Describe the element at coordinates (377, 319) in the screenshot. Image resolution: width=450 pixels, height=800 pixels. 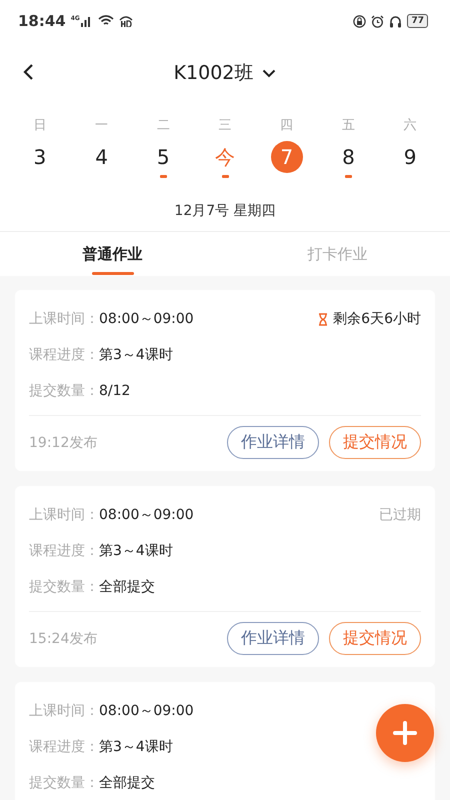
I see `time-remaining: 剩余6天6小时` at that location.